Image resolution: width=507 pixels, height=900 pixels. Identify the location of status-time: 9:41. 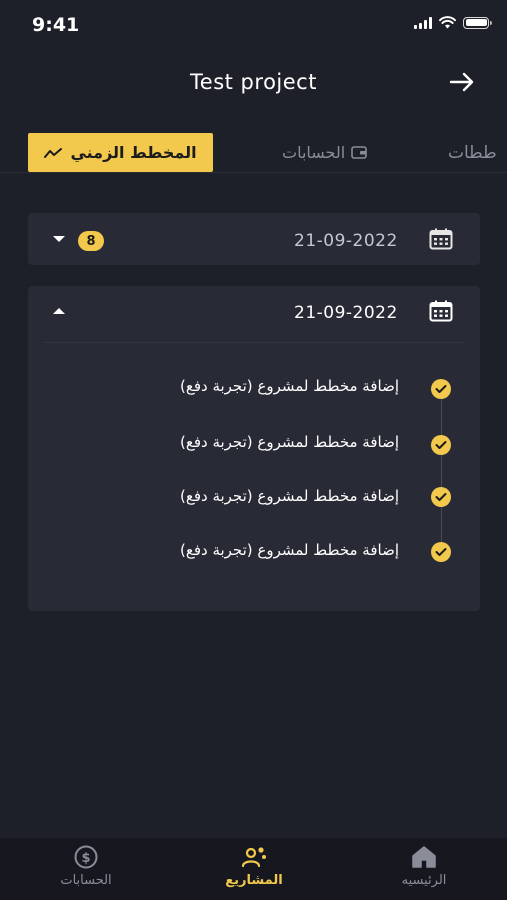
(56, 25).